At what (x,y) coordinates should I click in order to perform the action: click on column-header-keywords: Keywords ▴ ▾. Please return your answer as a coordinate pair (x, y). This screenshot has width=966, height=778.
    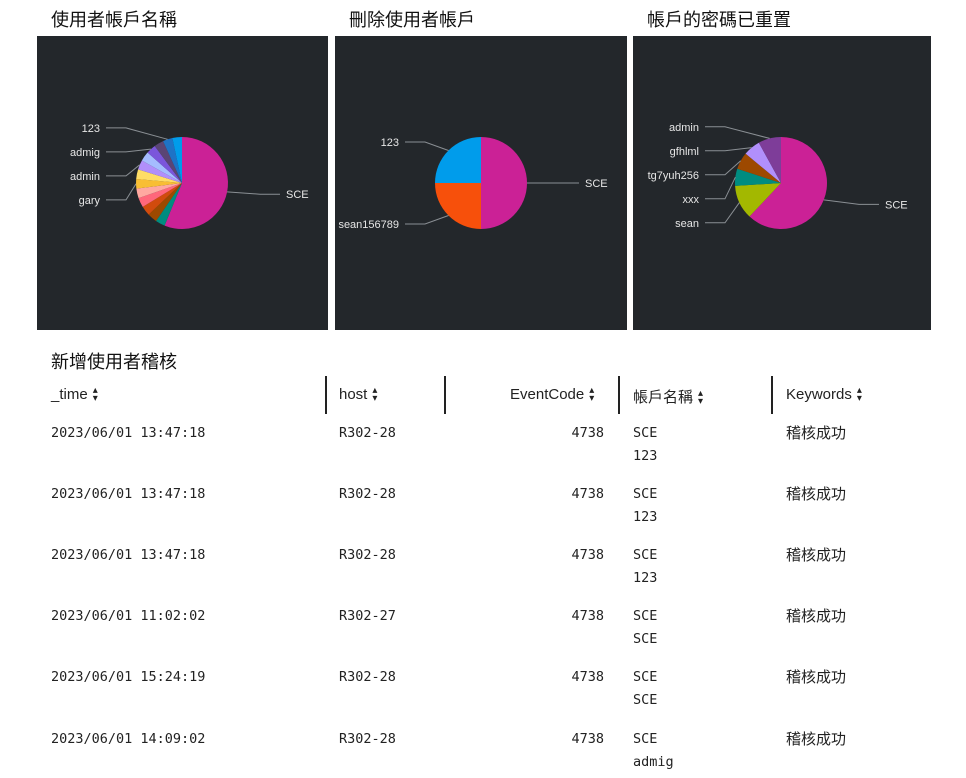
    Looking at the image, I should click on (824, 395).